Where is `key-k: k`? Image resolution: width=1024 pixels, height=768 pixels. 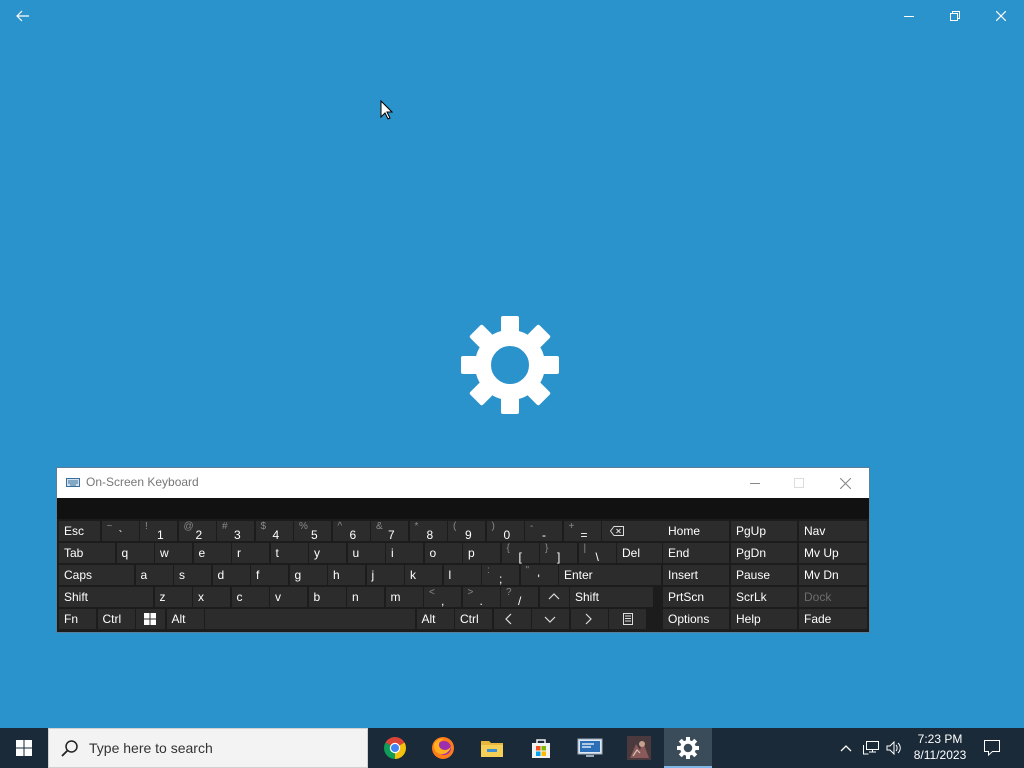
key-k: k is located at coordinates (423, 575).